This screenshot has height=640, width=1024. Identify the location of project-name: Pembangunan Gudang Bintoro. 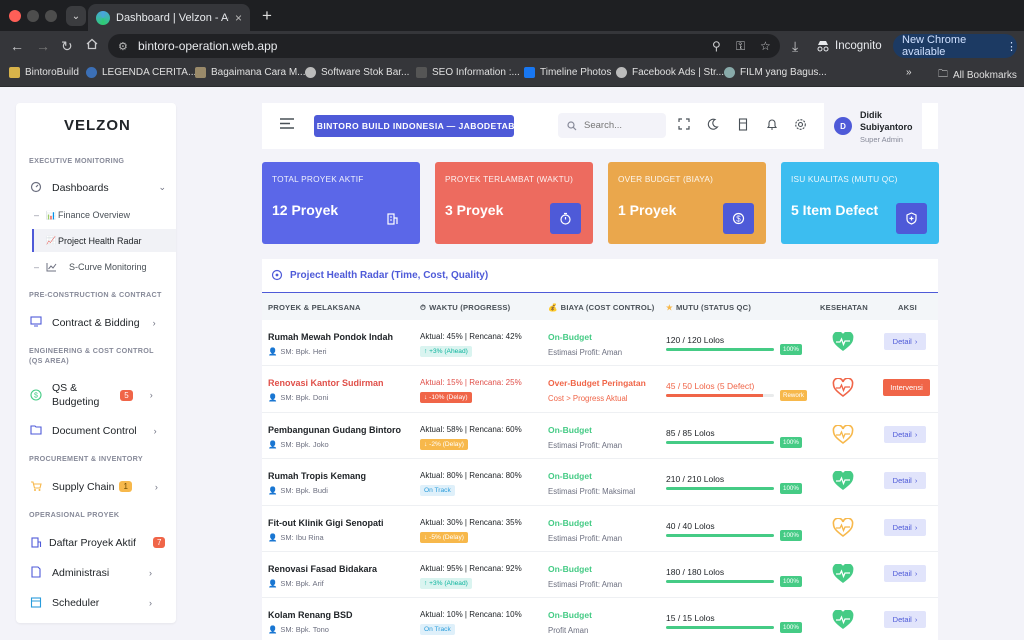
(334, 430).